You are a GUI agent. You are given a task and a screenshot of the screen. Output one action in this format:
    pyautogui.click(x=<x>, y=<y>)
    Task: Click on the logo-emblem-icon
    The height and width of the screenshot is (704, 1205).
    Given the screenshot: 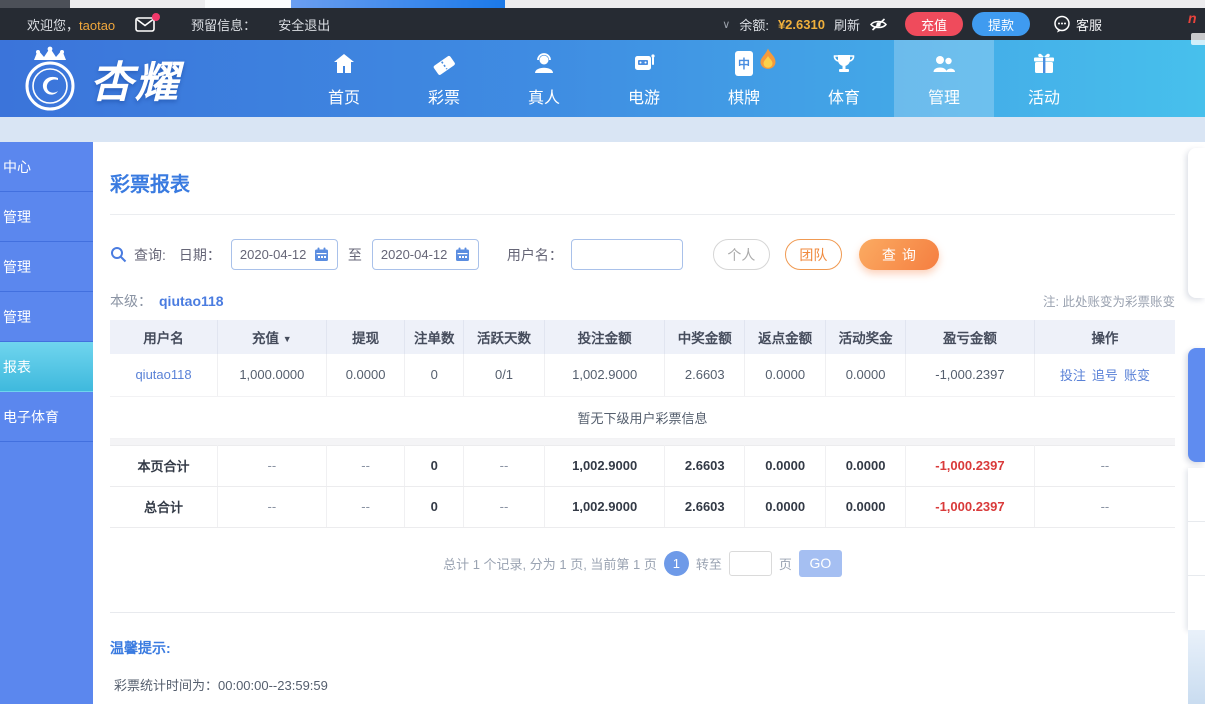 What is the action you would take?
    pyautogui.click(x=50, y=78)
    